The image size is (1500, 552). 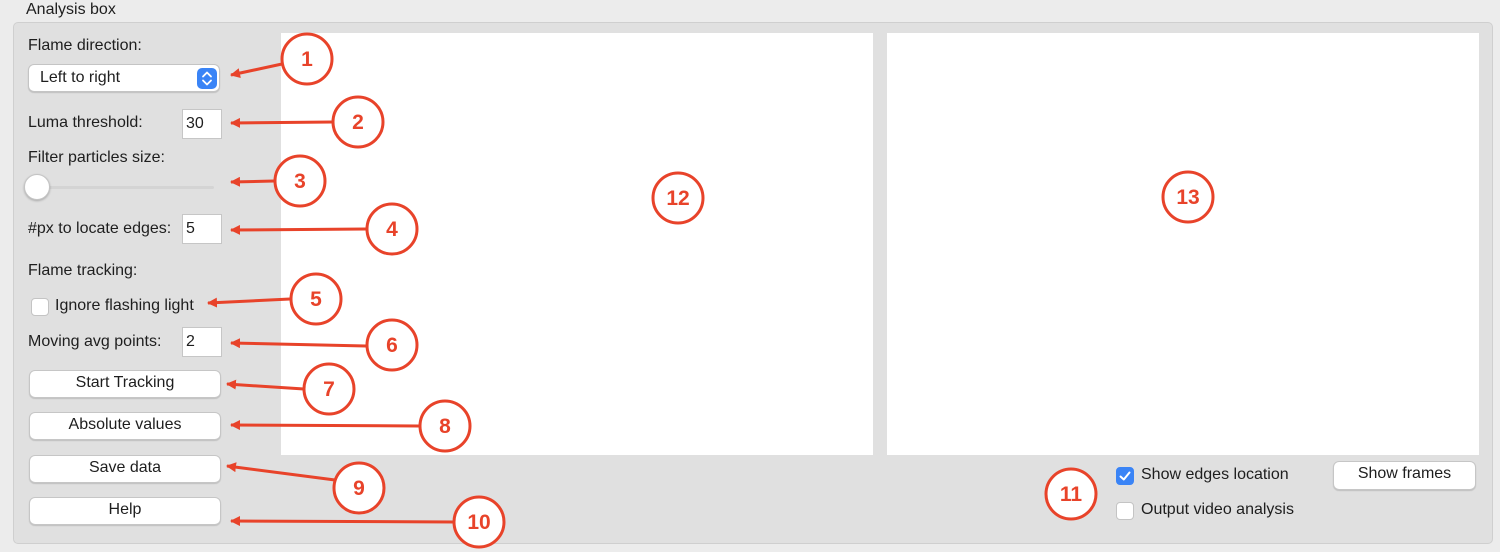 I want to click on annotation-label-6: 6, so click(x=392, y=345).